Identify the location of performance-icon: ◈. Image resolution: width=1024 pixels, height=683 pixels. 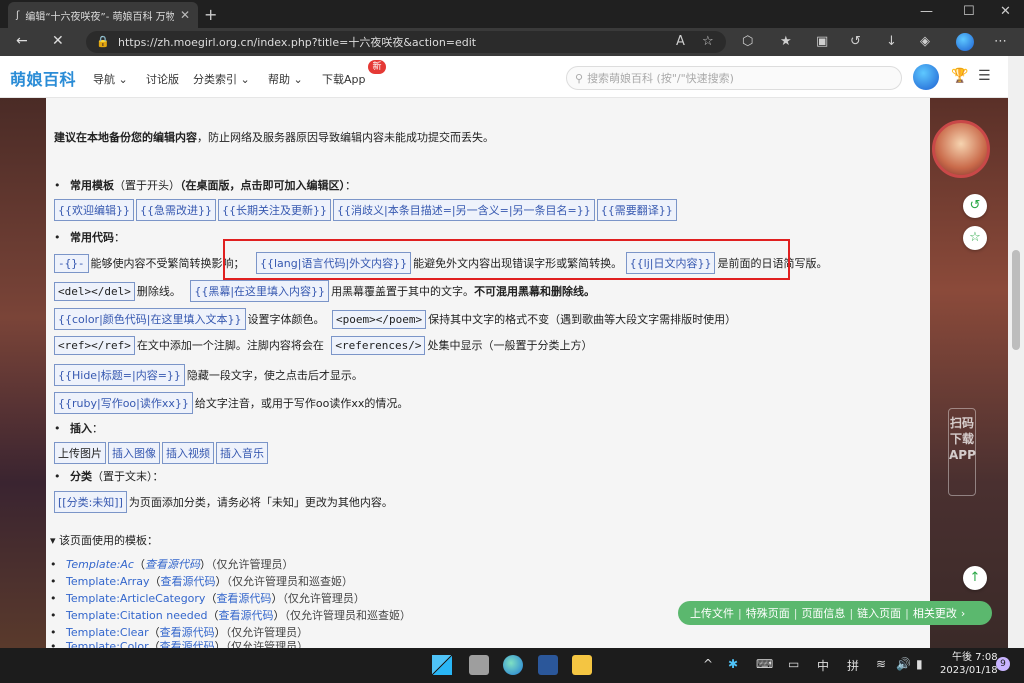
(925, 41).